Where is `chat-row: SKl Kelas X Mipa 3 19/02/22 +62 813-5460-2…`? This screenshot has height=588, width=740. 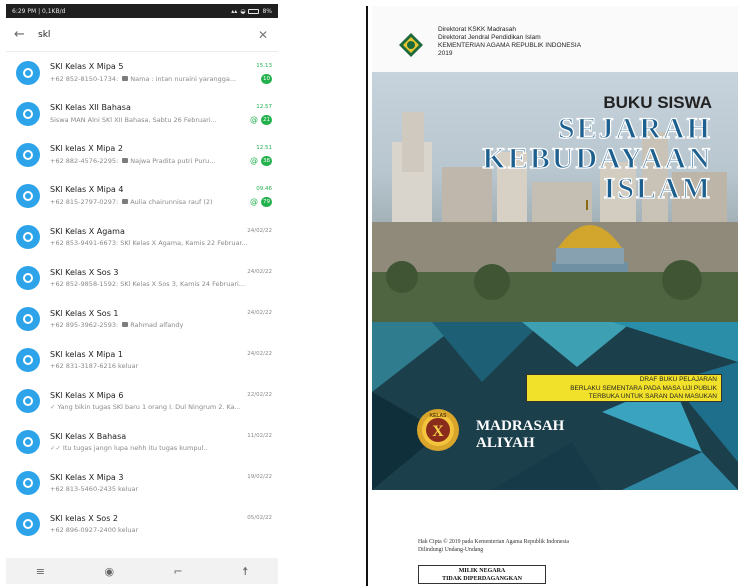
chat-row: SKl Kelas X Mipa 3 19/02/22 +62 813-5460-2… is located at coordinates (142, 482).